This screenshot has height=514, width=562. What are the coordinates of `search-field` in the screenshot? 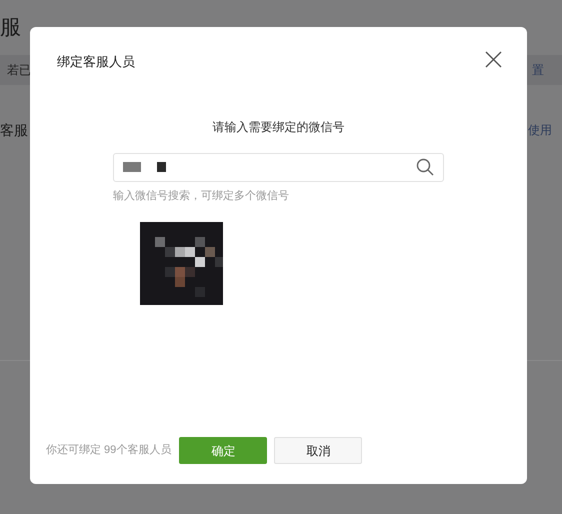 It's located at (278, 167).